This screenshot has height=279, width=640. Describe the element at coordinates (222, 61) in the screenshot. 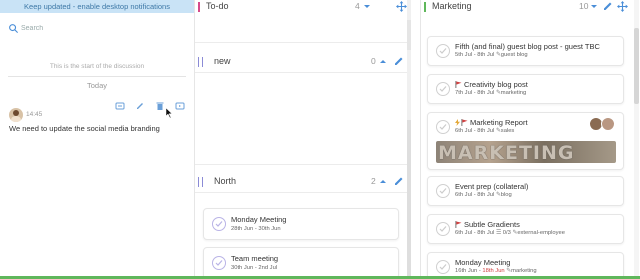

I see `group-title: new` at that location.